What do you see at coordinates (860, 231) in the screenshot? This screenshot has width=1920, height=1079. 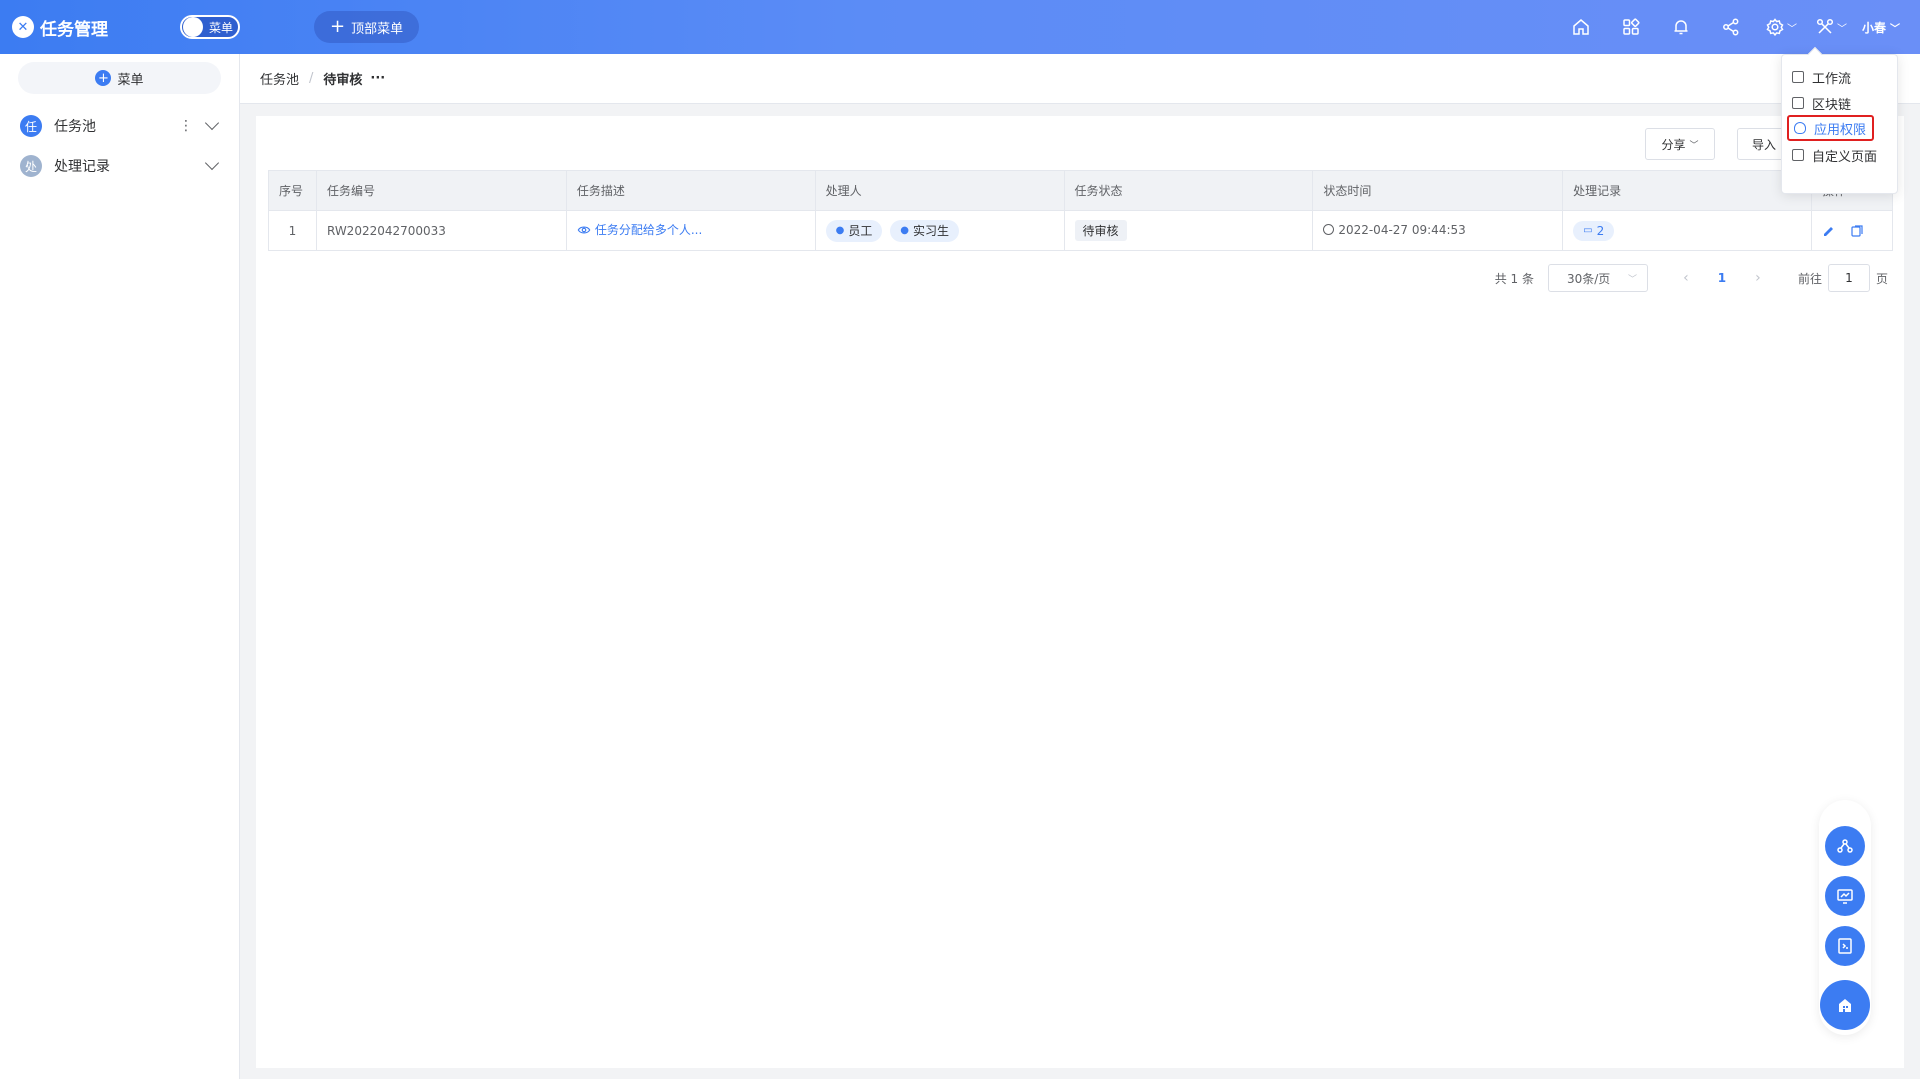 I see `handler-name: 员工` at bounding box center [860, 231].